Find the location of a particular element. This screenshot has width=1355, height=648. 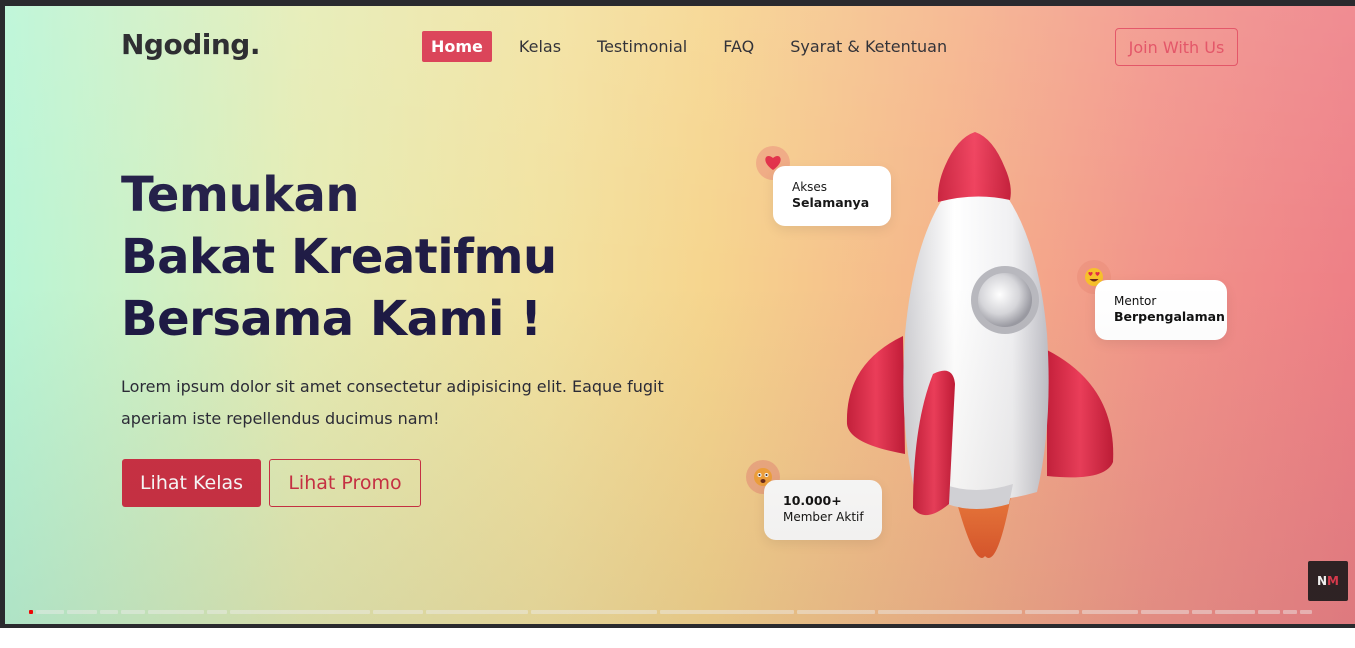

badge-mentor-berpengalaman: Mentor Berpengalaman is located at coordinates (1161, 310).